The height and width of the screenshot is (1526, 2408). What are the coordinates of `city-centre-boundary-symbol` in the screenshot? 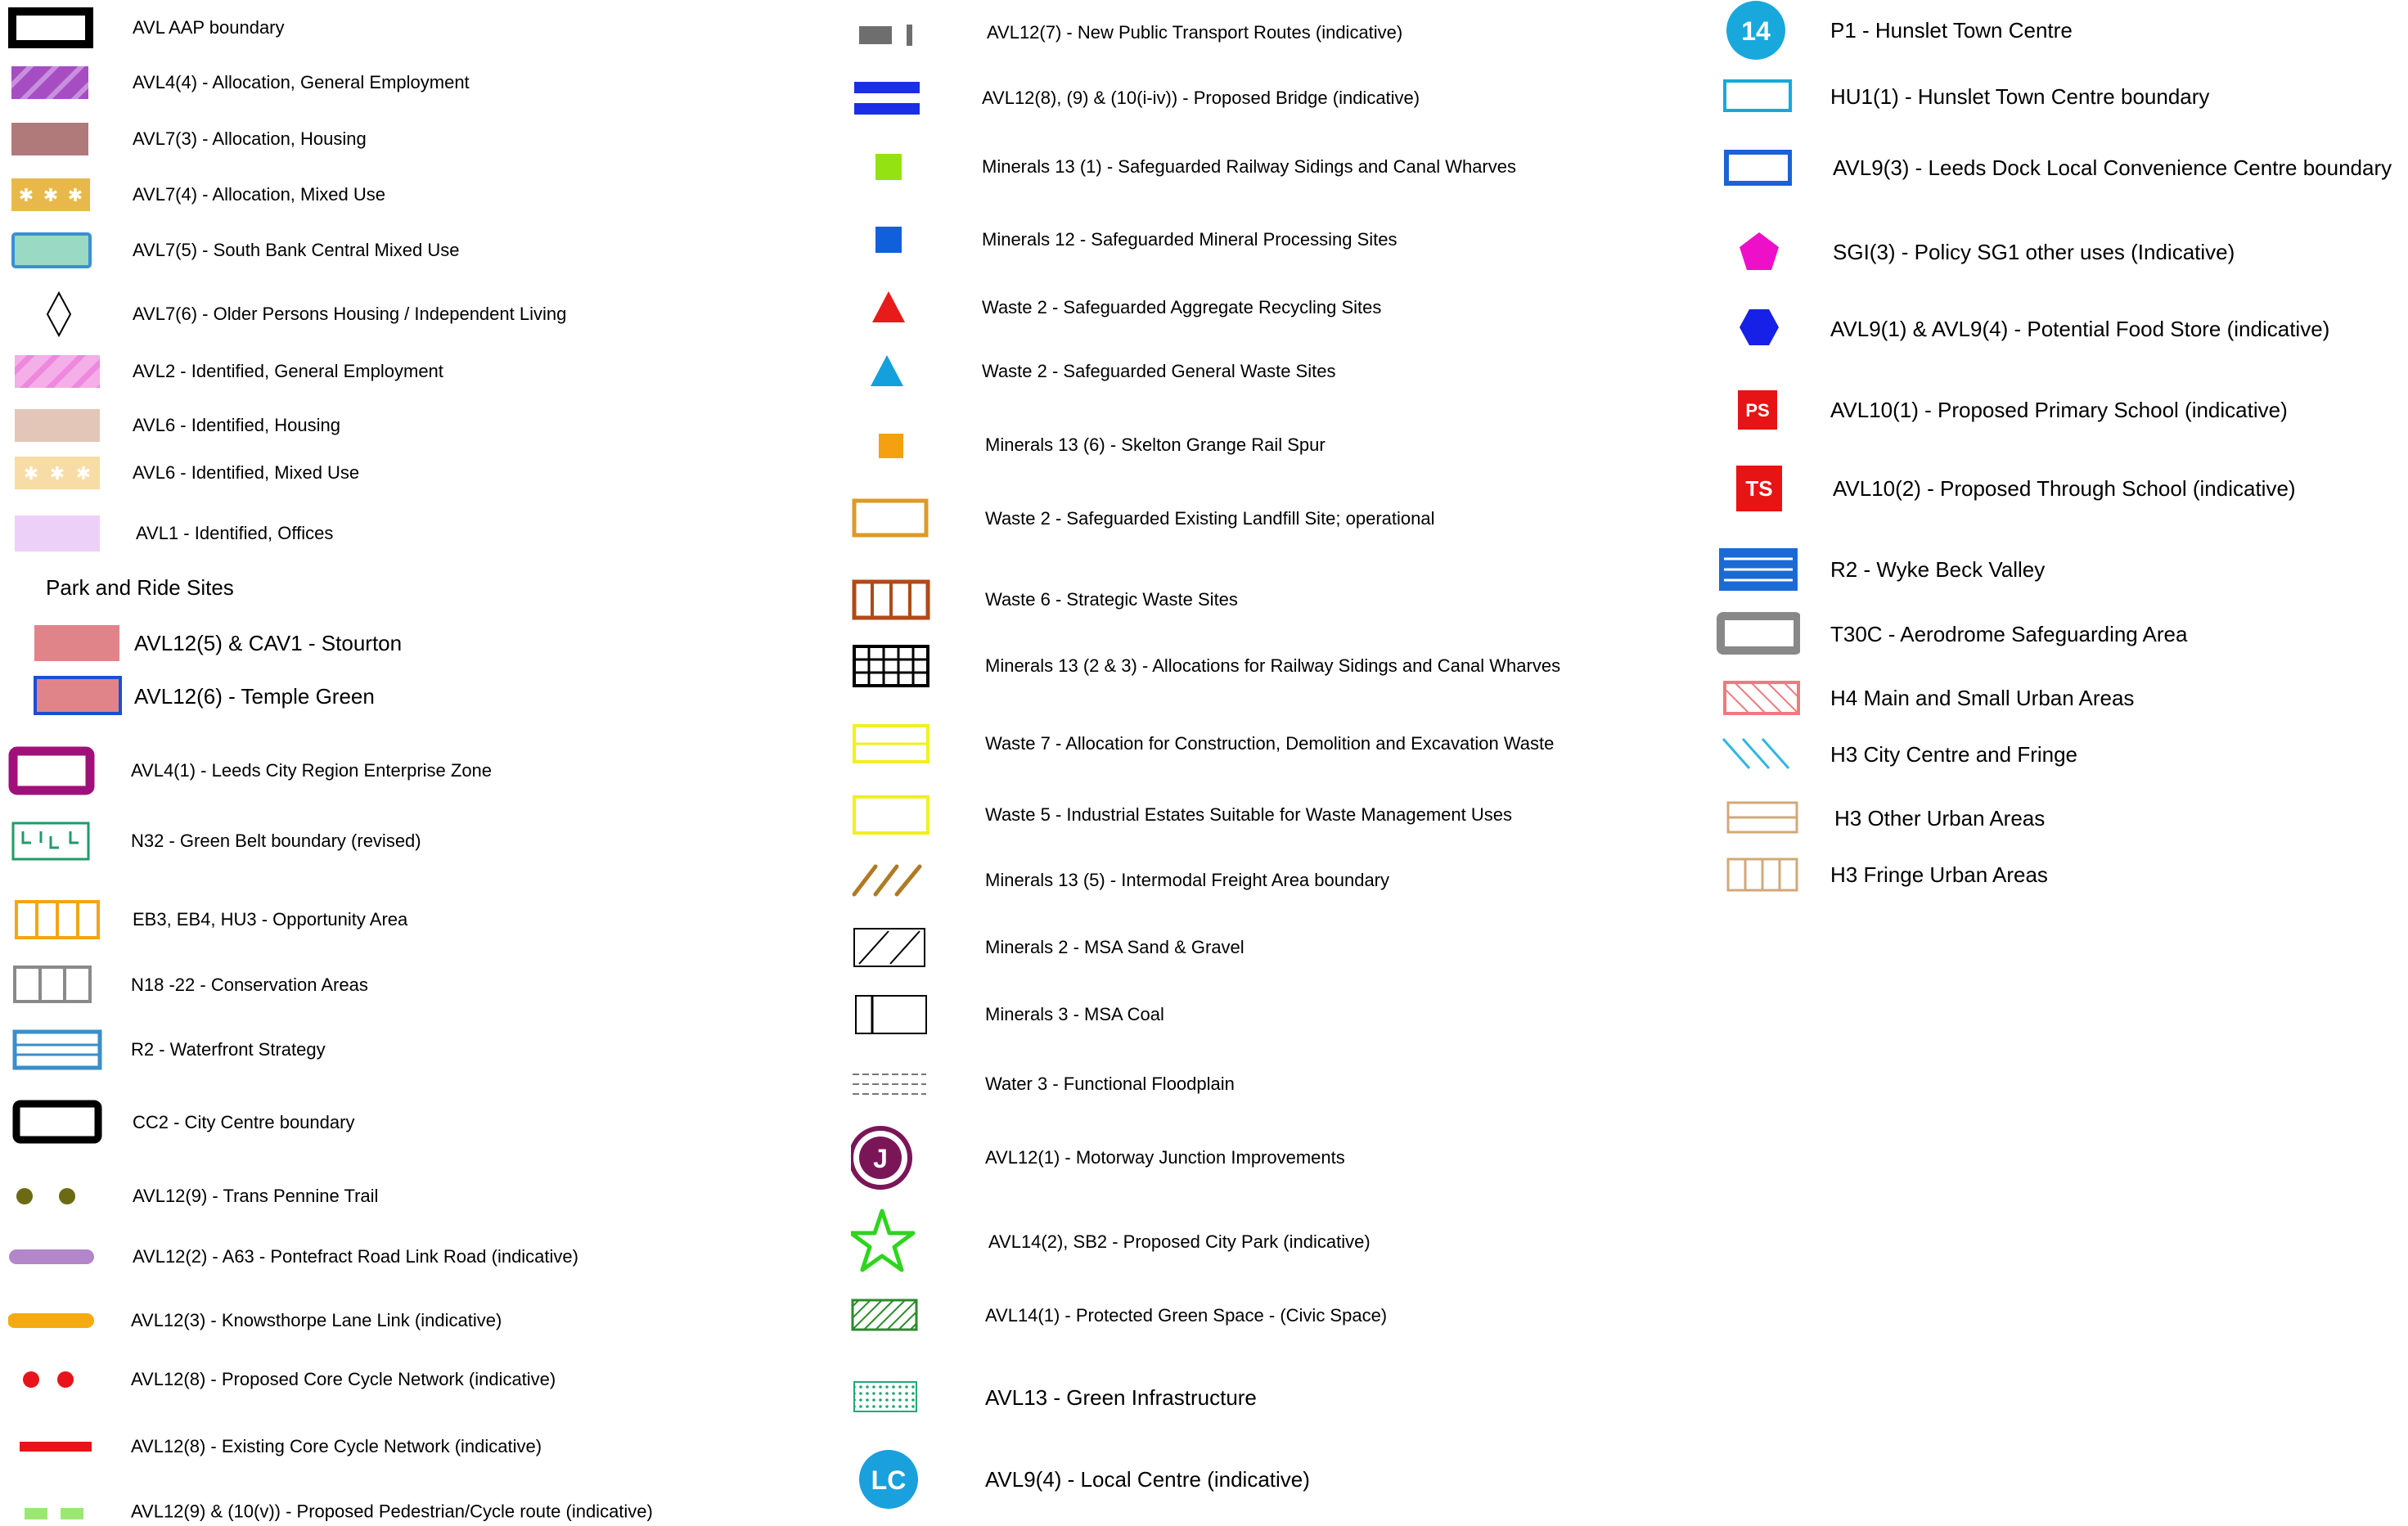 It's located at (57, 1122).